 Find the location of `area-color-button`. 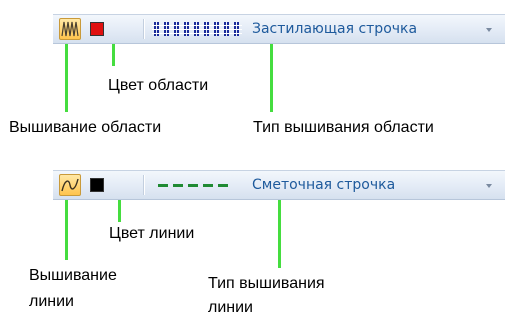

area-color-button is located at coordinates (97, 29).